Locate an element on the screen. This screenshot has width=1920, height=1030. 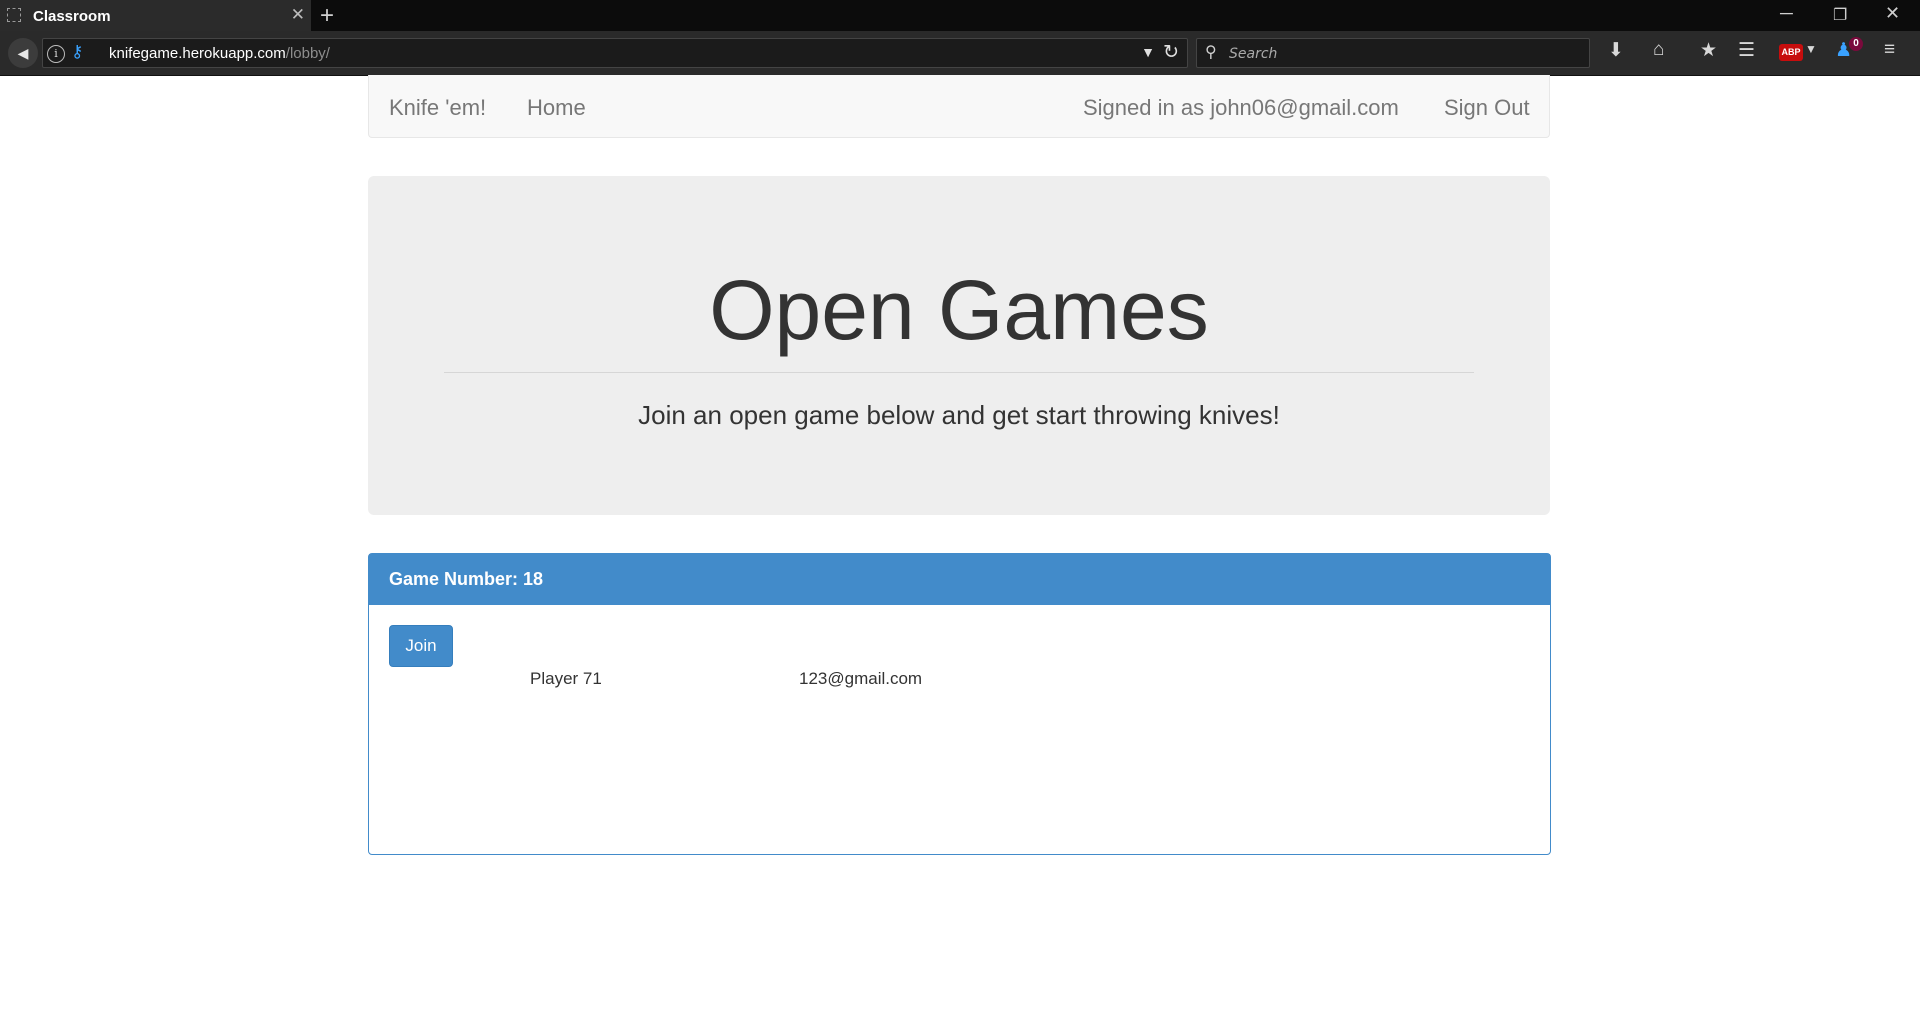
home-link: Home is located at coordinates (556, 108).